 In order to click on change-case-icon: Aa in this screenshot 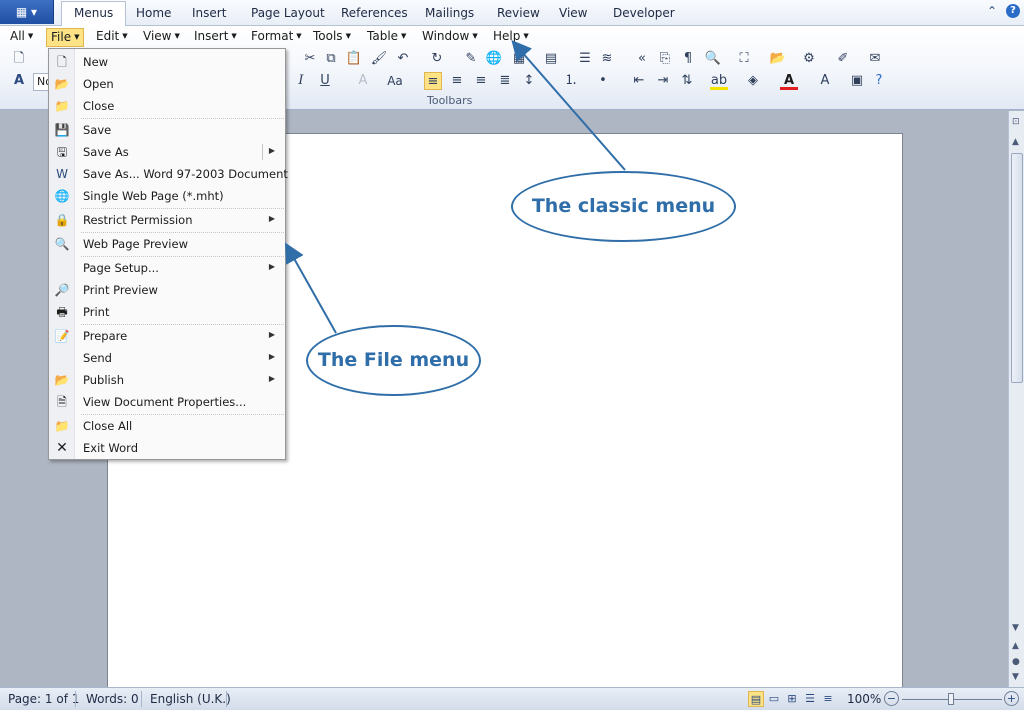, I will do `click(395, 81)`.